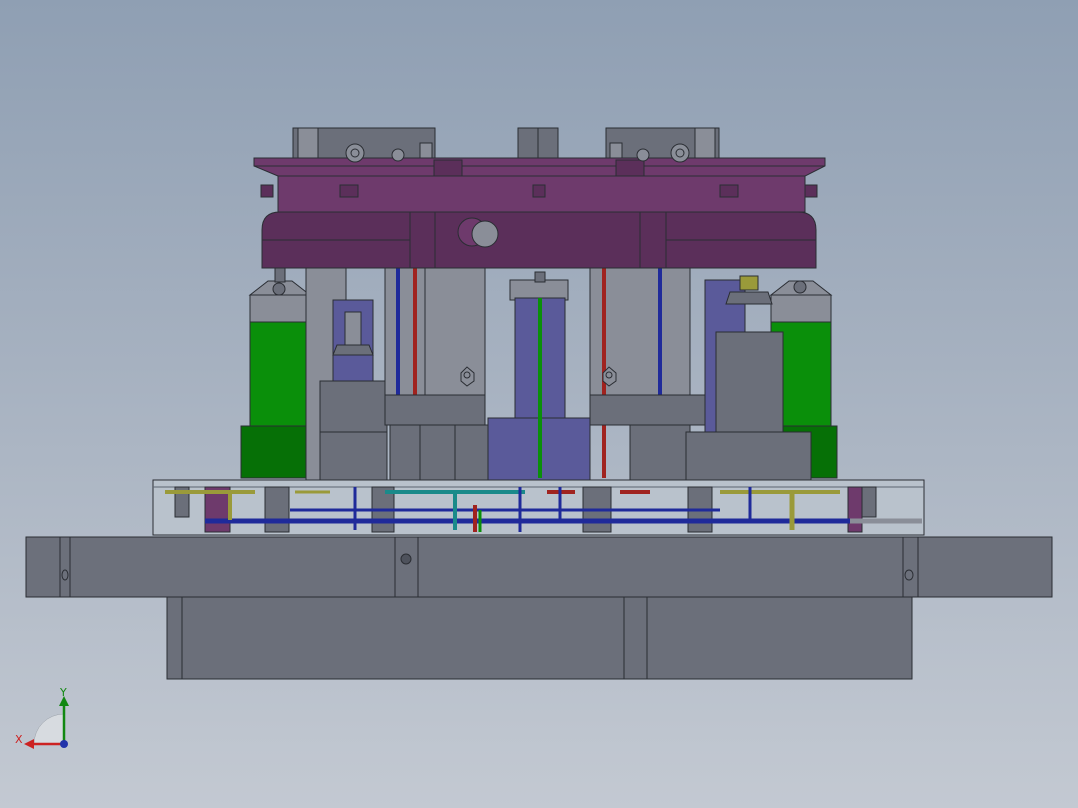  I want to click on column-center, so click(539, 376).